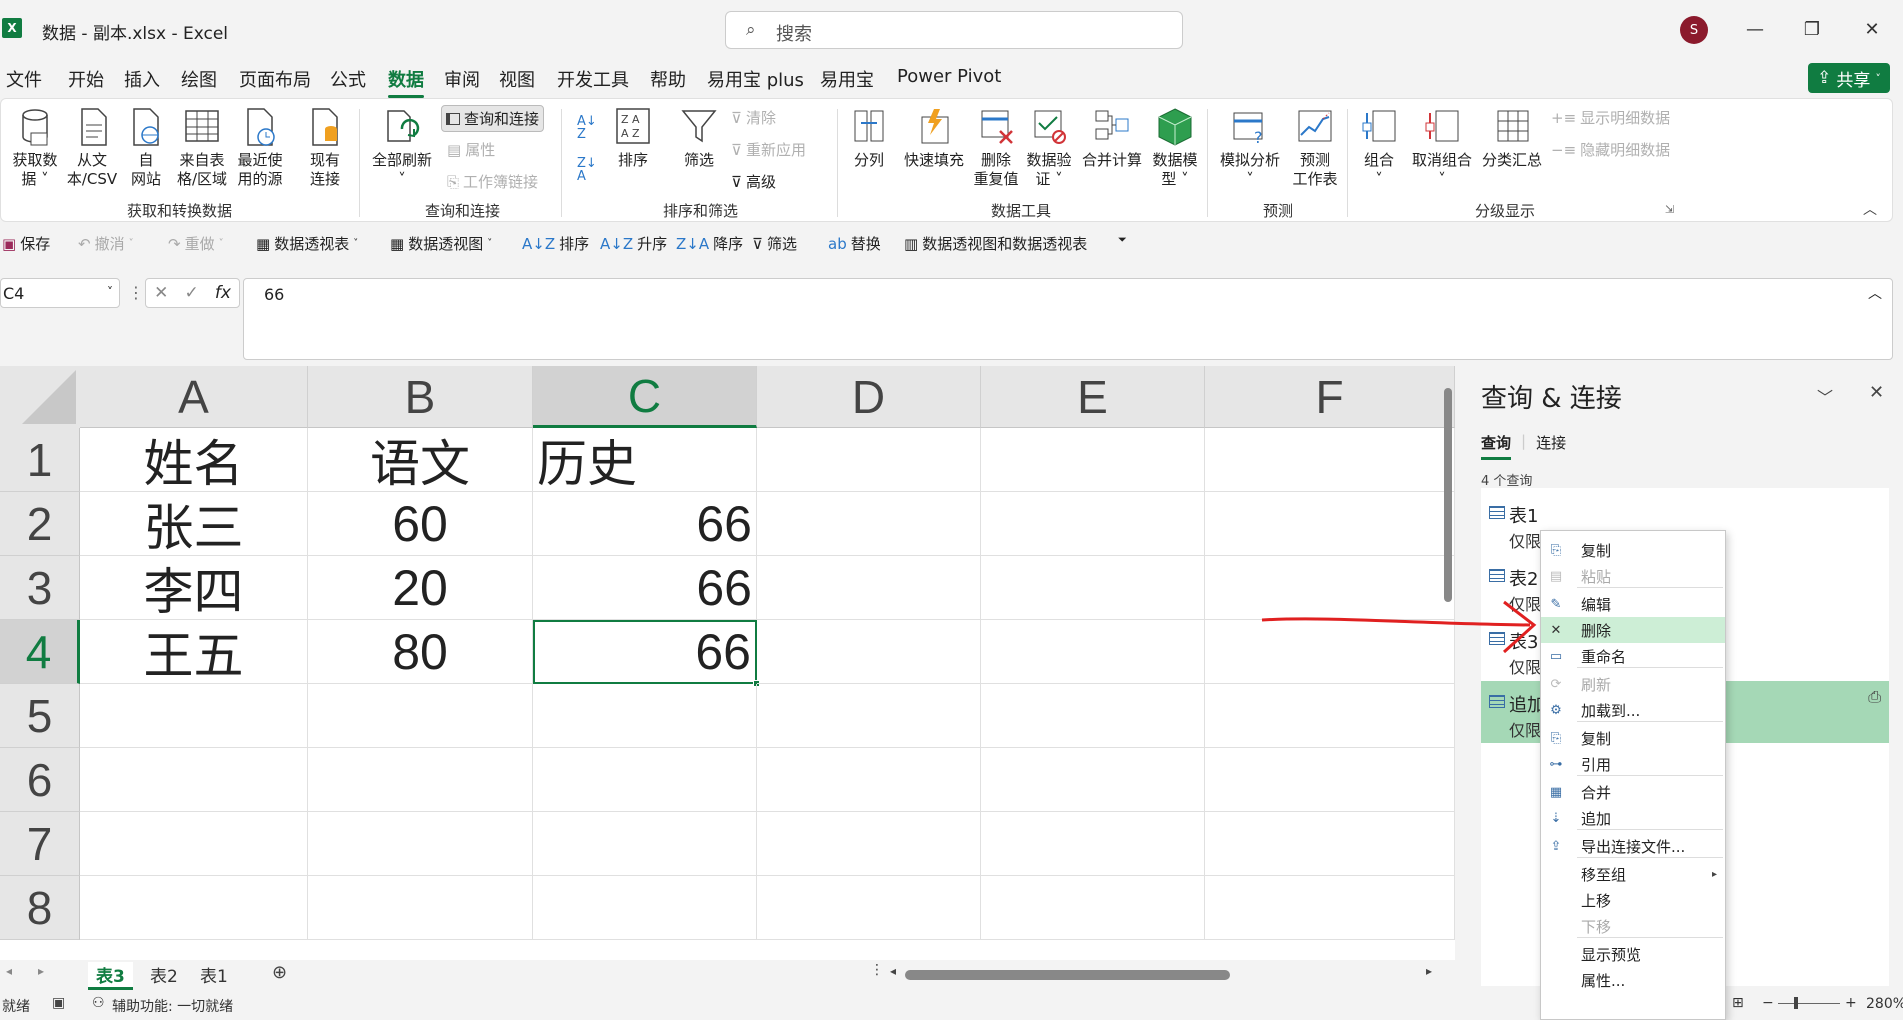 The height and width of the screenshot is (1020, 1903). What do you see at coordinates (869, 138) in the screenshot?
I see `text-to-columns-button: 分列` at bounding box center [869, 138].